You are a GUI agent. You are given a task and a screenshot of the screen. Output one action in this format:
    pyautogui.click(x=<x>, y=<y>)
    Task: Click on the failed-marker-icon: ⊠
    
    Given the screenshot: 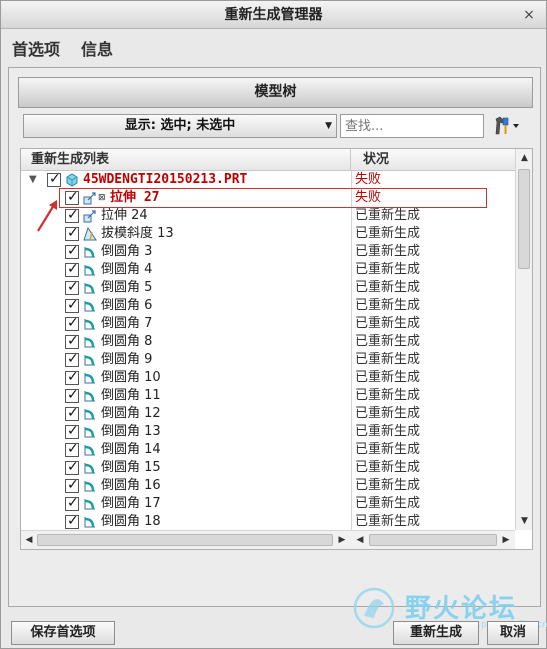 What is the action you would take?
    pyautogui.click(x=102, y=198)
    